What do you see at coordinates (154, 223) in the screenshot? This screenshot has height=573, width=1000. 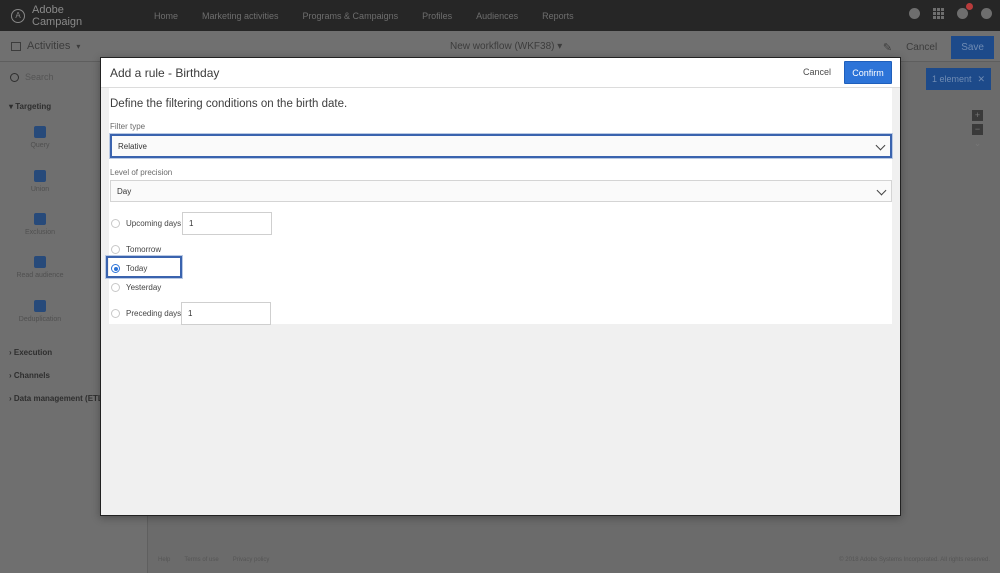 I see `upcoming-days-label: Upcoming days` at bounding box center [154, 223].